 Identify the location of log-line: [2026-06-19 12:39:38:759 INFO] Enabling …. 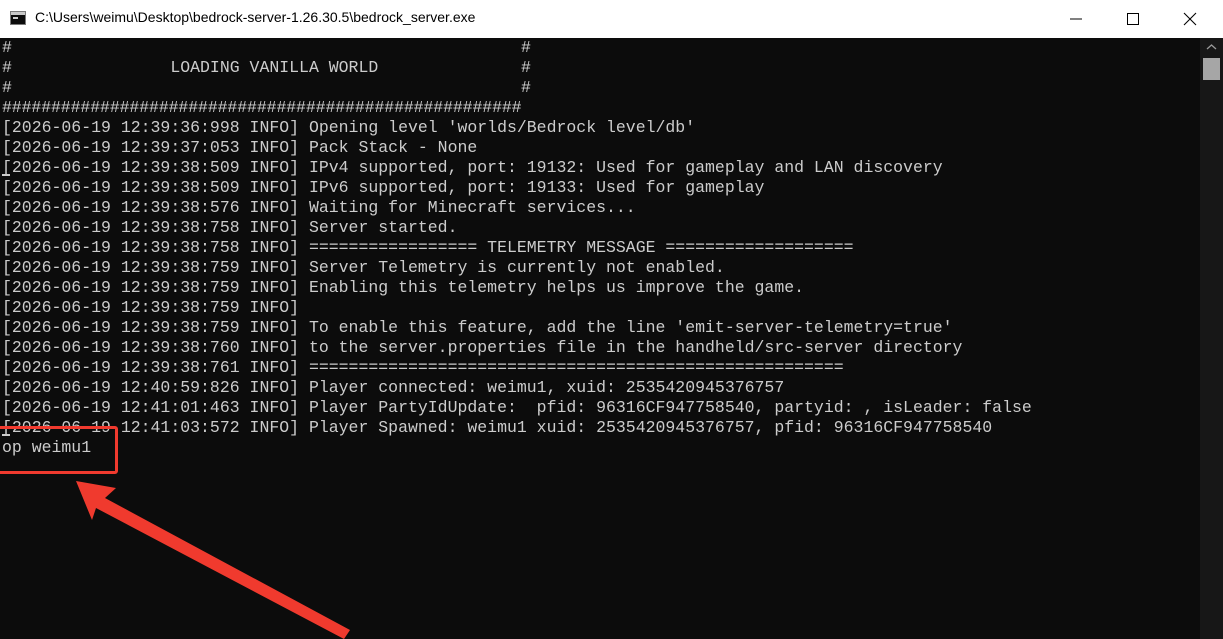
(403, 287).